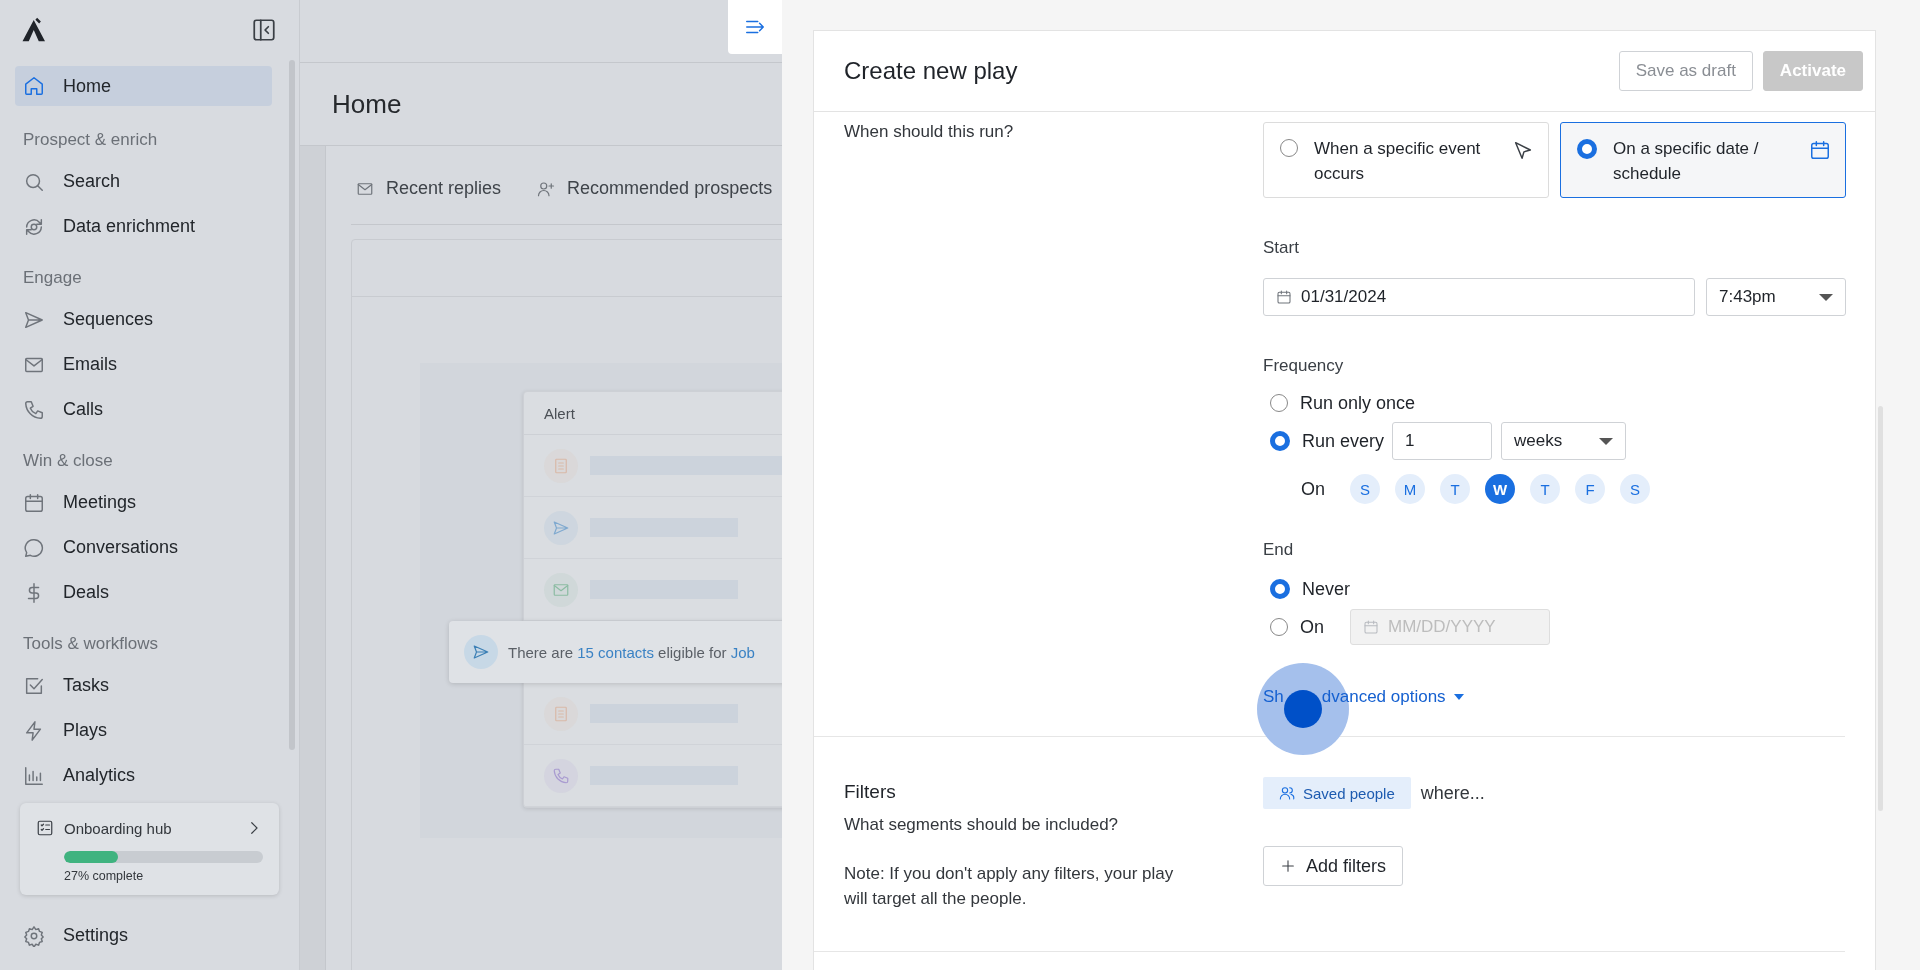 This screenshot has height=970, width=1920. What do you see at coordinates (982, 825) in the screenshot?
I see `section-subtitle: What segments should be included?` at bounding box center [982, 825].